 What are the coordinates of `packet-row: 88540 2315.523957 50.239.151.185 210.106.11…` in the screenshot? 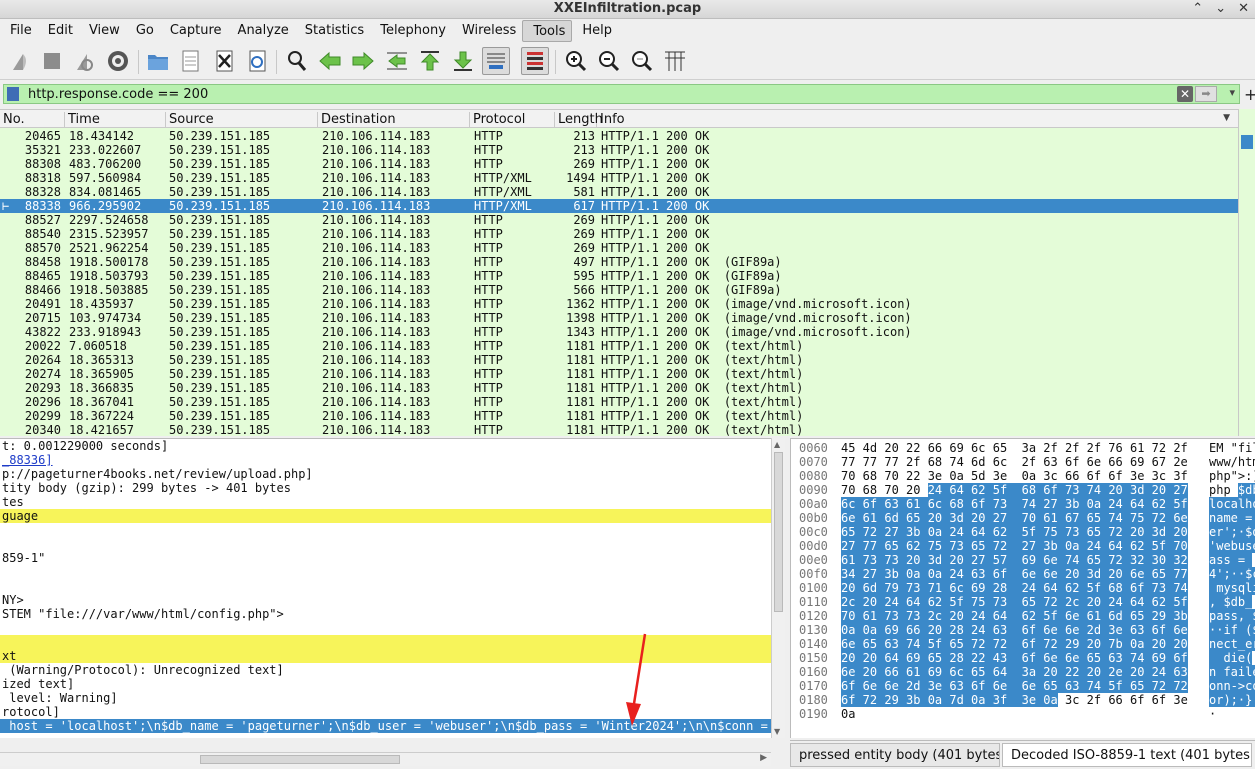 It's located at (619, 234).